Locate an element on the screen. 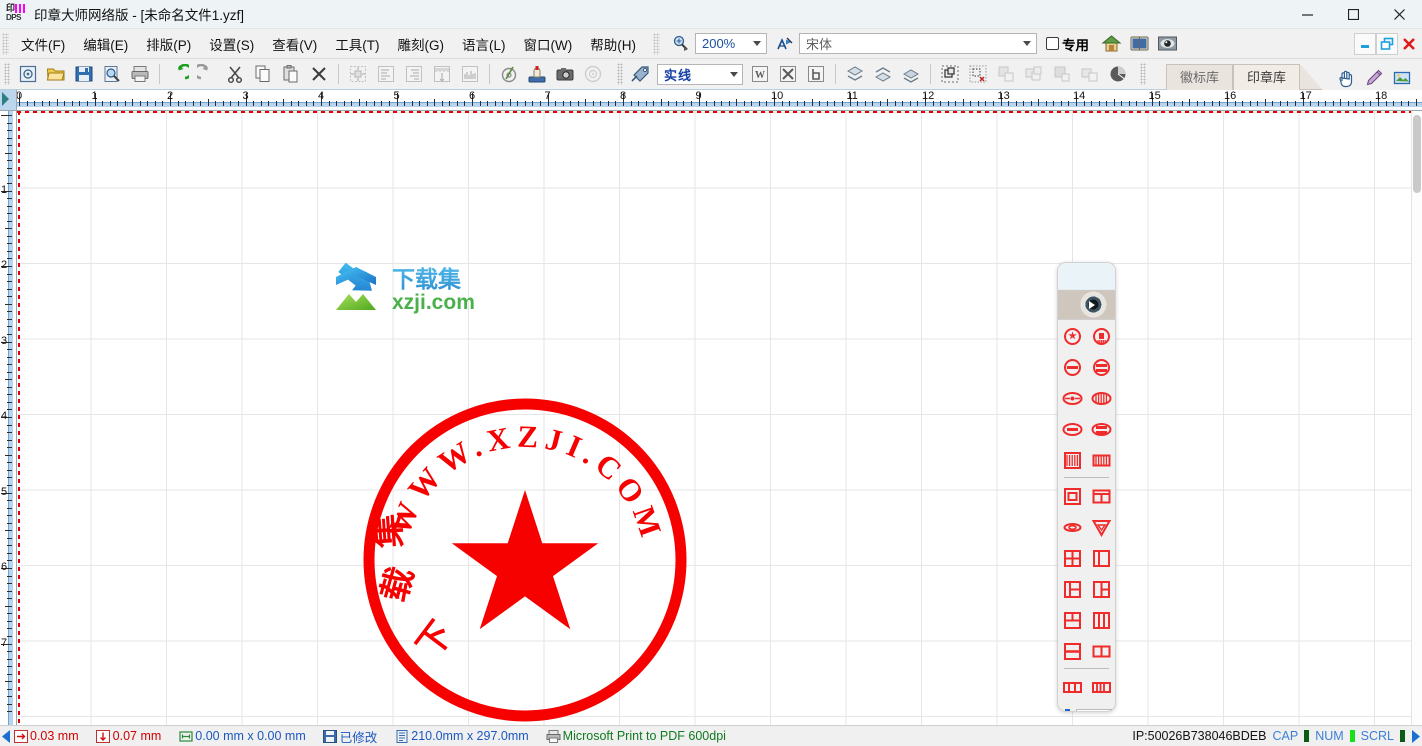  image-frame-icon is located at coordinates (1402, 78).